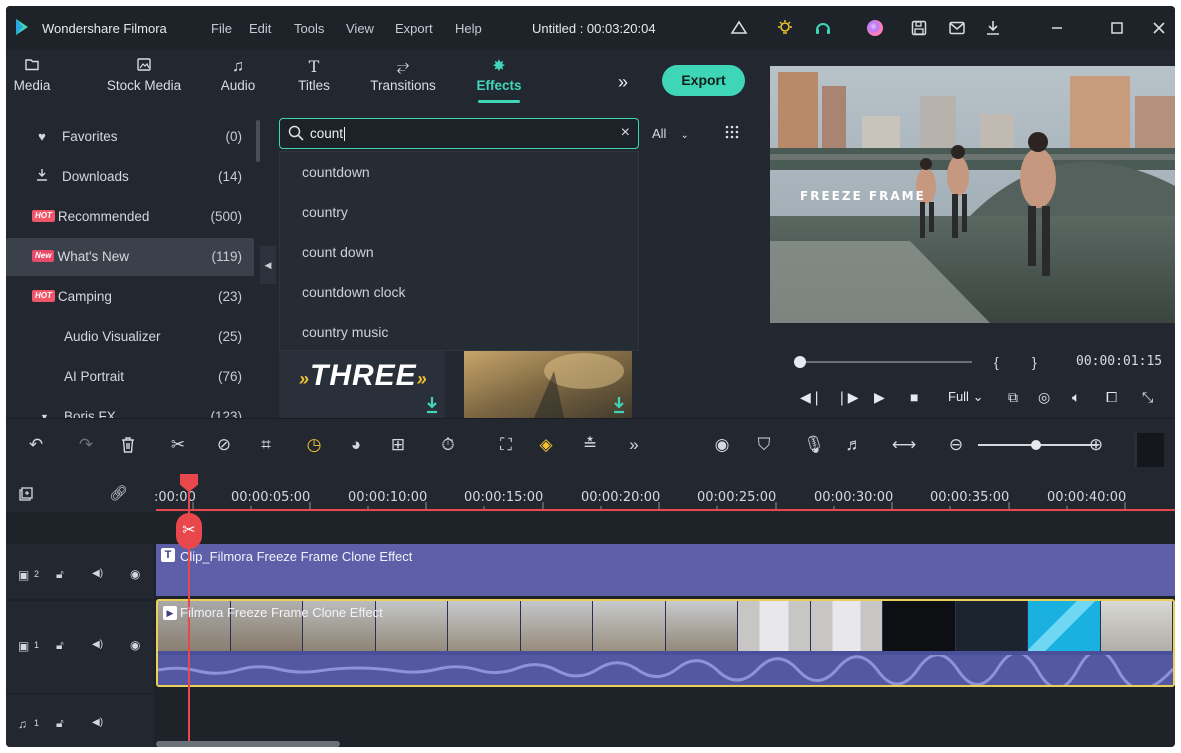 Image resolution: width=1181 pixels, height=753 pixels. I want to click on redo-icon: ↷, so click(86, 445).